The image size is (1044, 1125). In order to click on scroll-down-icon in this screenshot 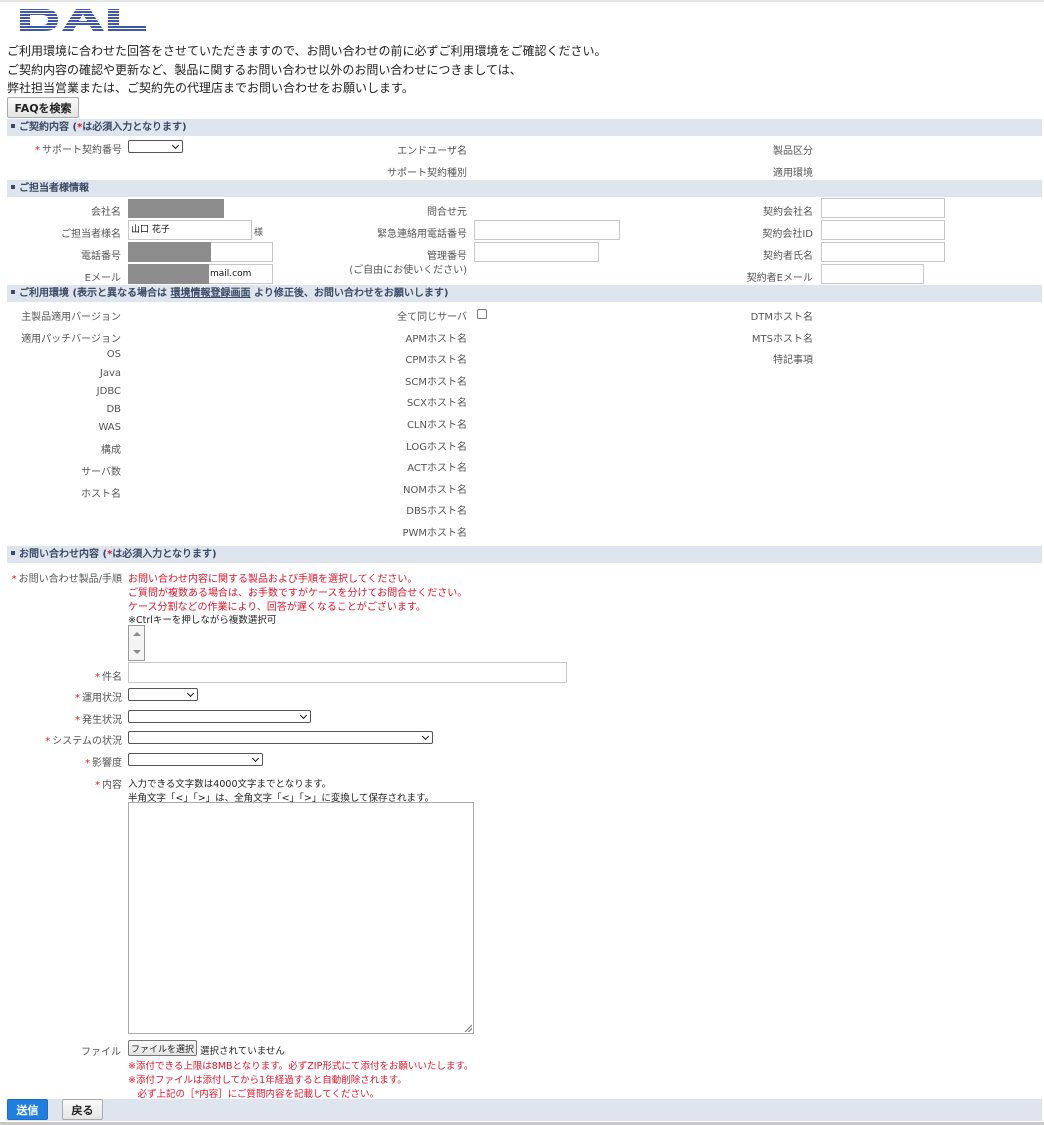, I will do `click(137, 652)`.